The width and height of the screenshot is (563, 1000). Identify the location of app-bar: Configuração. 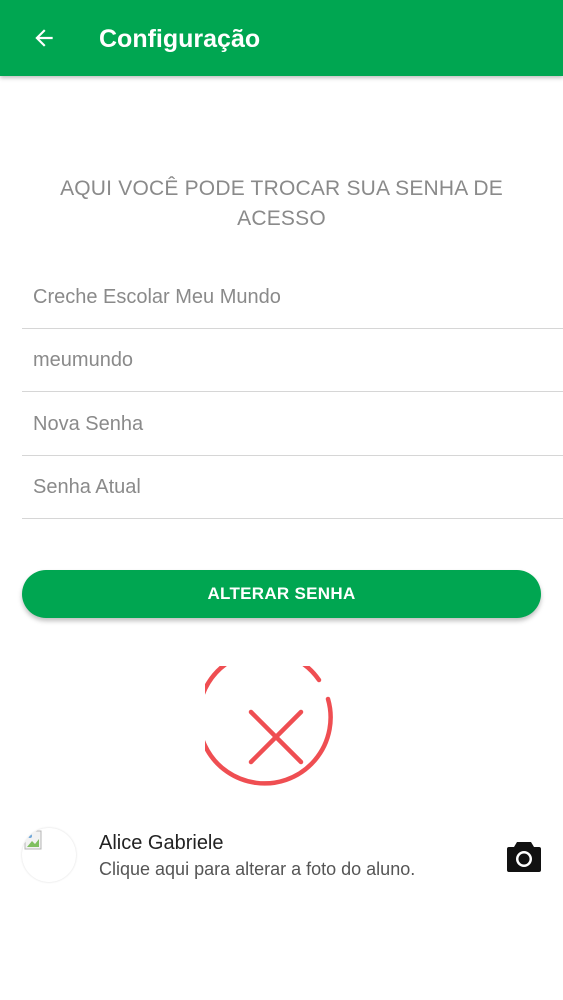
(281, 38).